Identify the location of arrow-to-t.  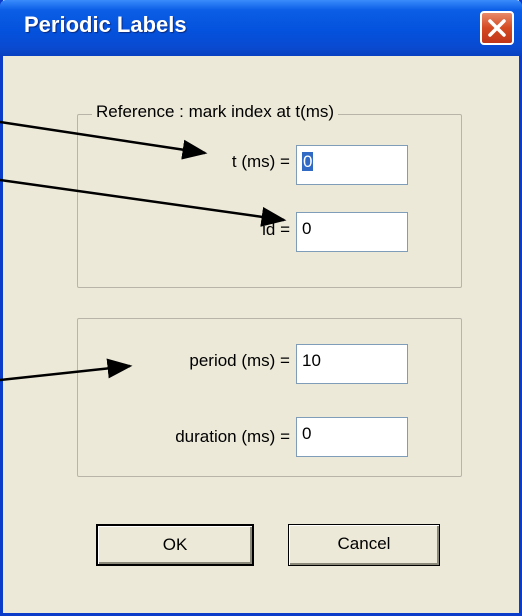
(104, 140).